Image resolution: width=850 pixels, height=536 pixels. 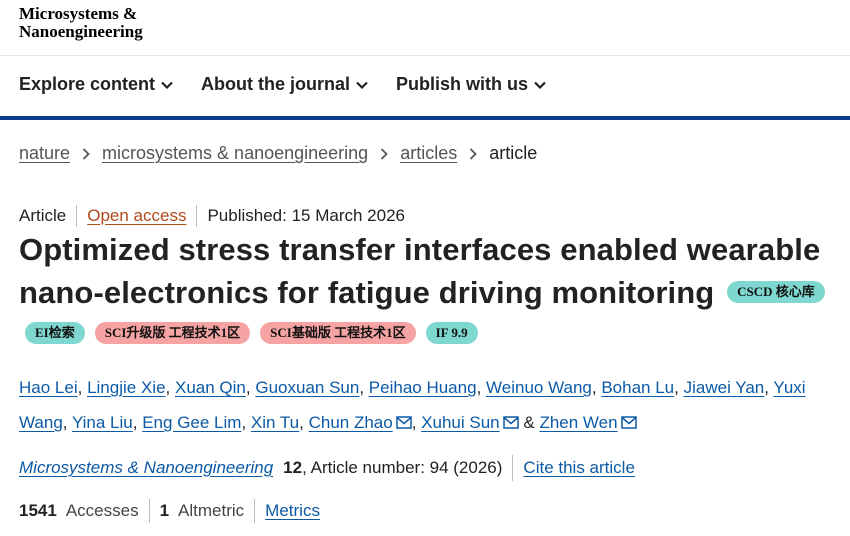 I want to click on article-metrics: 1541 Accesses 1 Altmetric Metrics, so click(x=169, y=511).